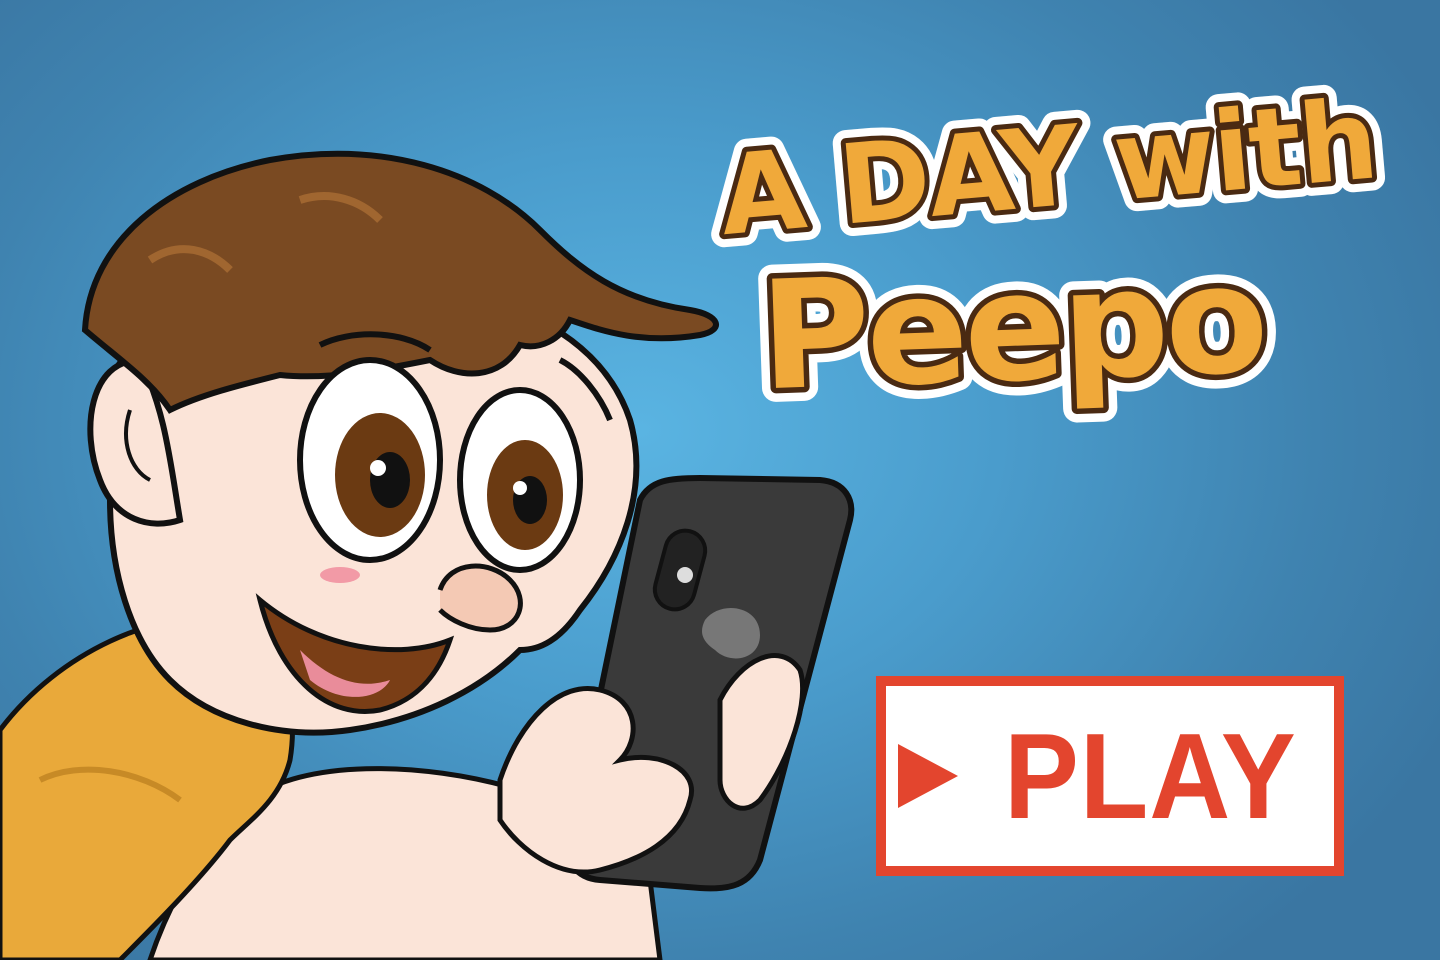 This screenshot has width=1440, height=960. Describe the element at coordinates (1150, 776) in the screenshot. I see `play-button-label: PLAY` at that location.